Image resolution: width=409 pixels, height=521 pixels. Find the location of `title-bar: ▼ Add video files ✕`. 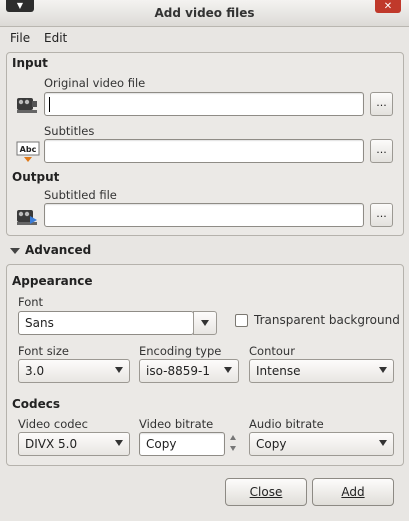

title-bar: ▼ Add video files ✕ is located at coordinates (204, 13).